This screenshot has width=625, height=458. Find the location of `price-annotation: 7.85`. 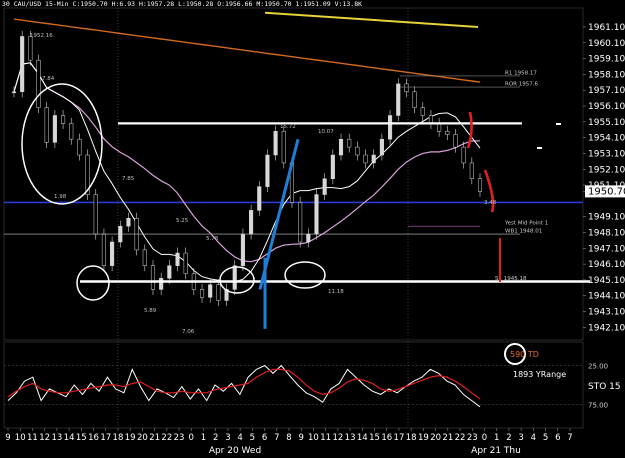

price-annotation: 7.85 is located at coordinates (128, 179).